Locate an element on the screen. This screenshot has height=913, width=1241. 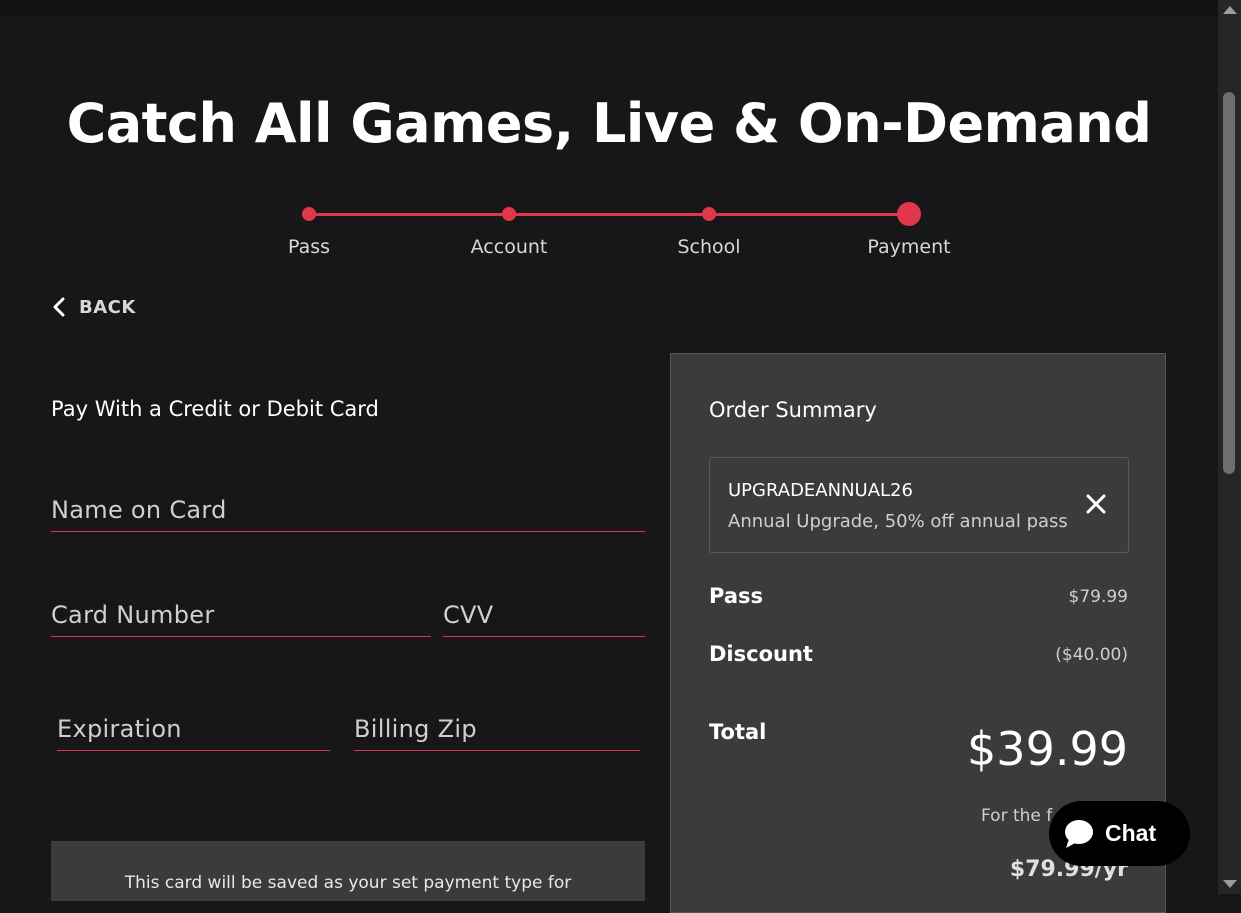
back-button: BACK is located at coordinates (93, 307).